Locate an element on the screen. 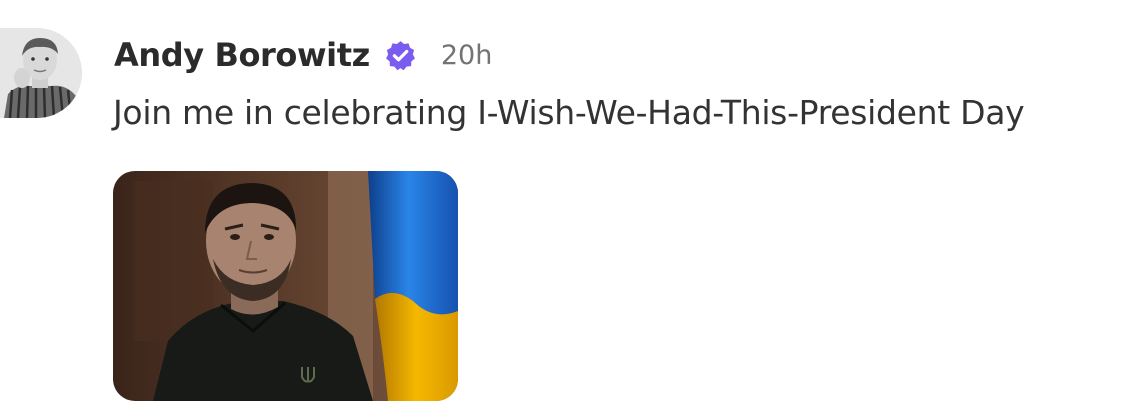 The image size is (1128, 416). verified-badge-icon is located at coordinates (400, 55).